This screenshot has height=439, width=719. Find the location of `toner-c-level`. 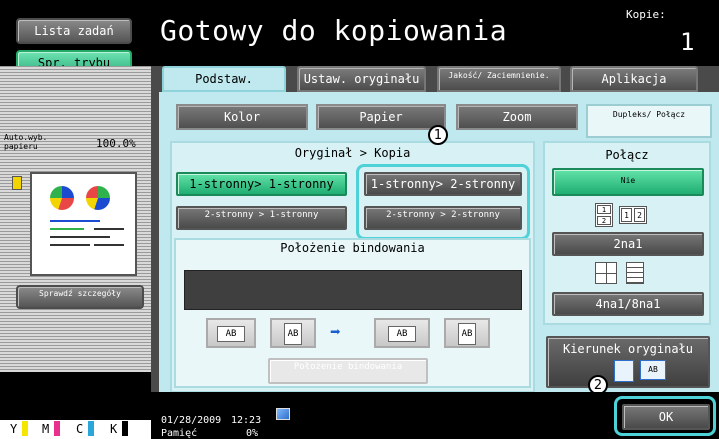

toner-c-level is located at coordinates (91, 428).